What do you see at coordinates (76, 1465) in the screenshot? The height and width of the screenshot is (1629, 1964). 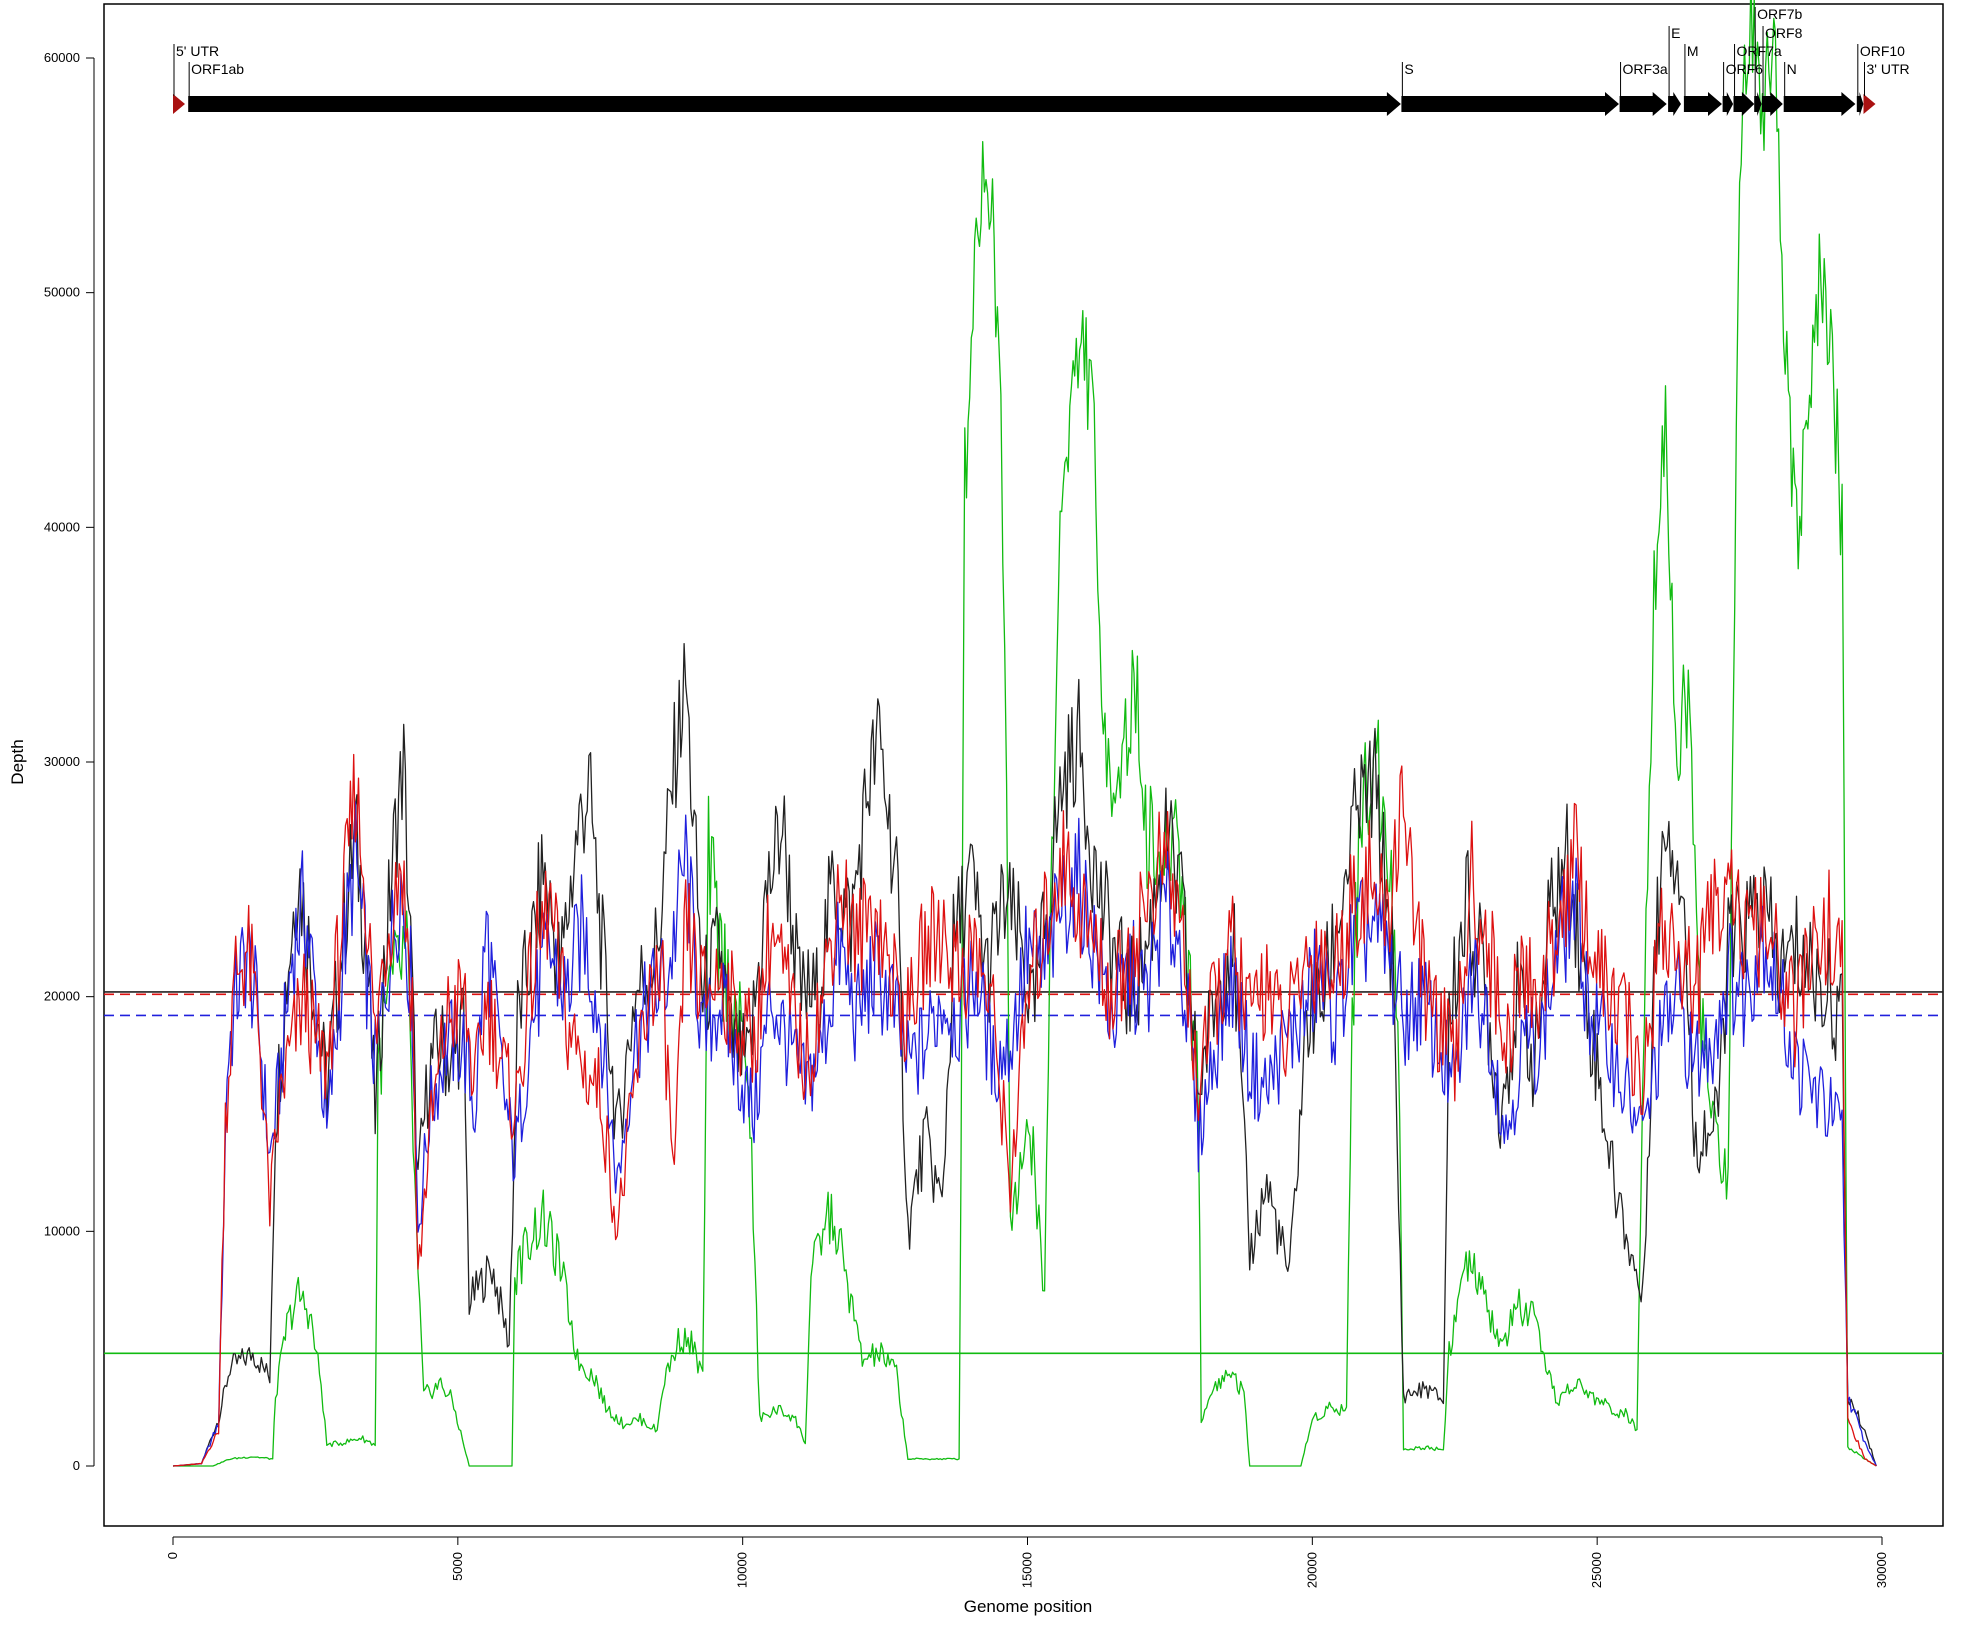 I see `y-tick-label: 0` at bounding box center [76, 1465].